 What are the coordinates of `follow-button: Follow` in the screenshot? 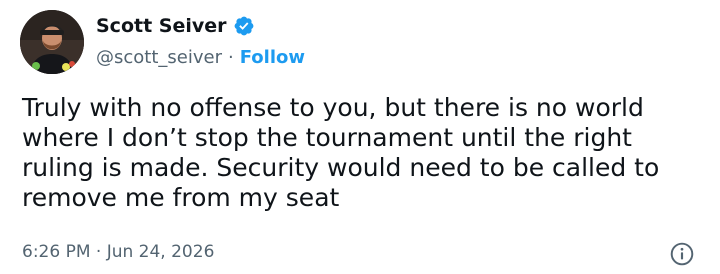 It's located at (272, 57).